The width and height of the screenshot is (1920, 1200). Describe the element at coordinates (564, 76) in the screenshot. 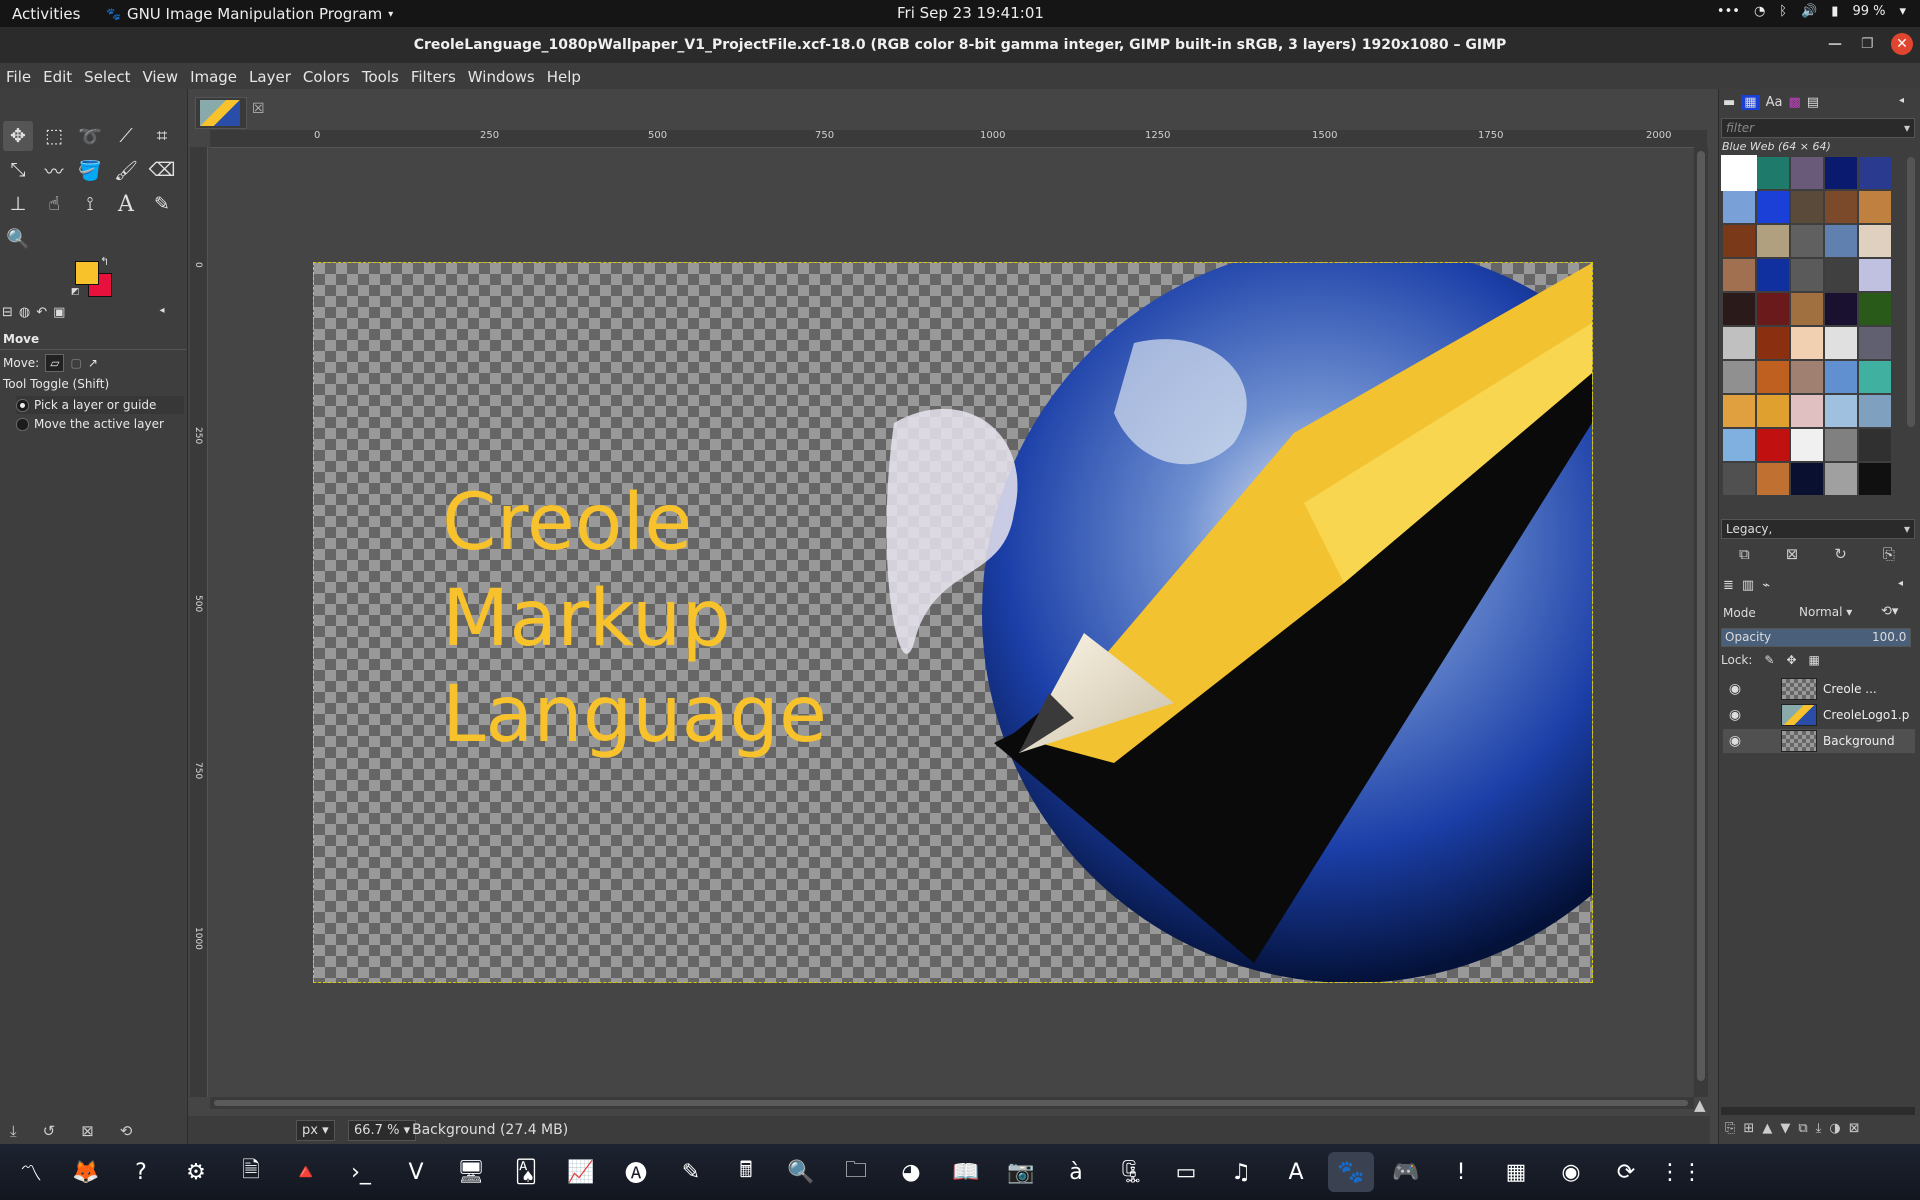

I see `menu-help: Help` at that location.